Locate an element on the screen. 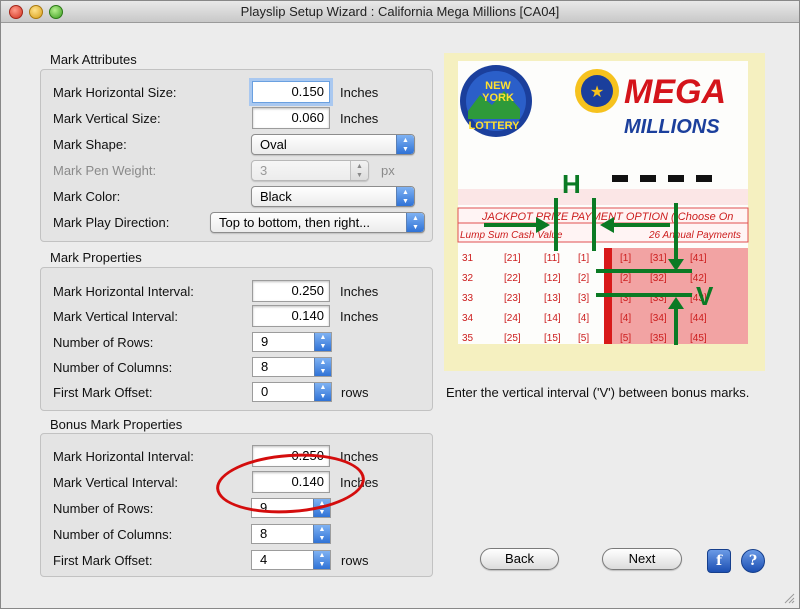  grid-number: 34 is located at coordinates (468, 318).